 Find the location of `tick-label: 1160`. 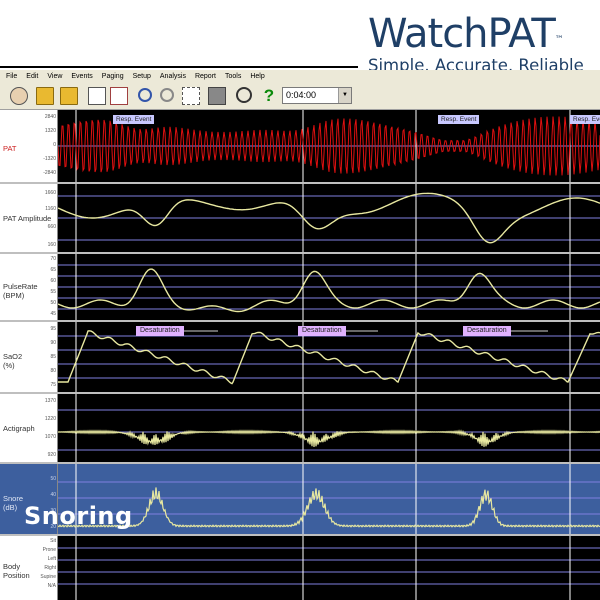

tick-label: 1160 is located at coordinates (50, 209).